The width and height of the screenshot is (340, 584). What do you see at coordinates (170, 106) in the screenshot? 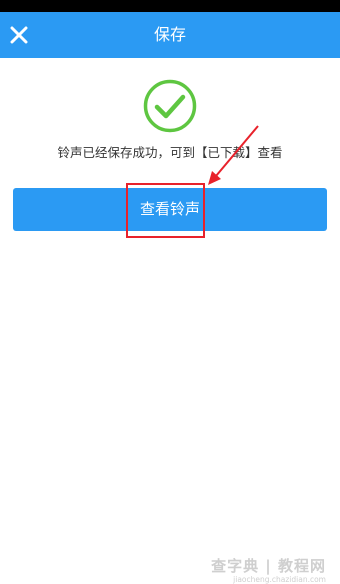
I see `check-circle-icon` at bounding box center [170, 106].